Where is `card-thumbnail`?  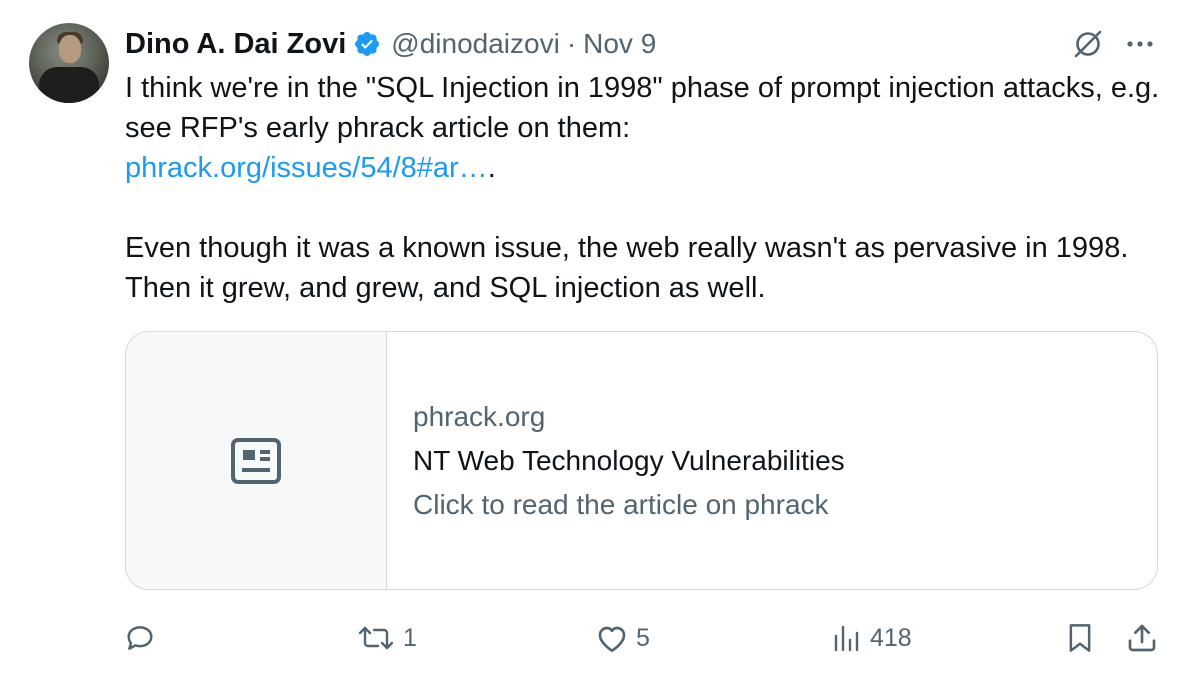 card-thumbnail is located at coordinates (256, 460).